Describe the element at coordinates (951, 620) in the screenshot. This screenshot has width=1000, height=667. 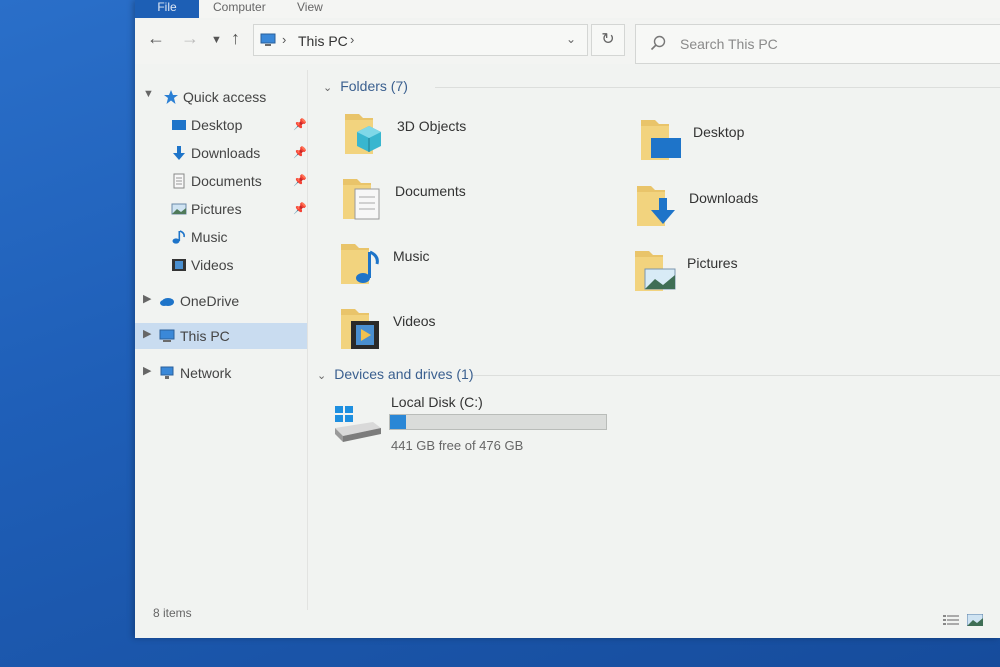
I see `details-view-icon` at that location.